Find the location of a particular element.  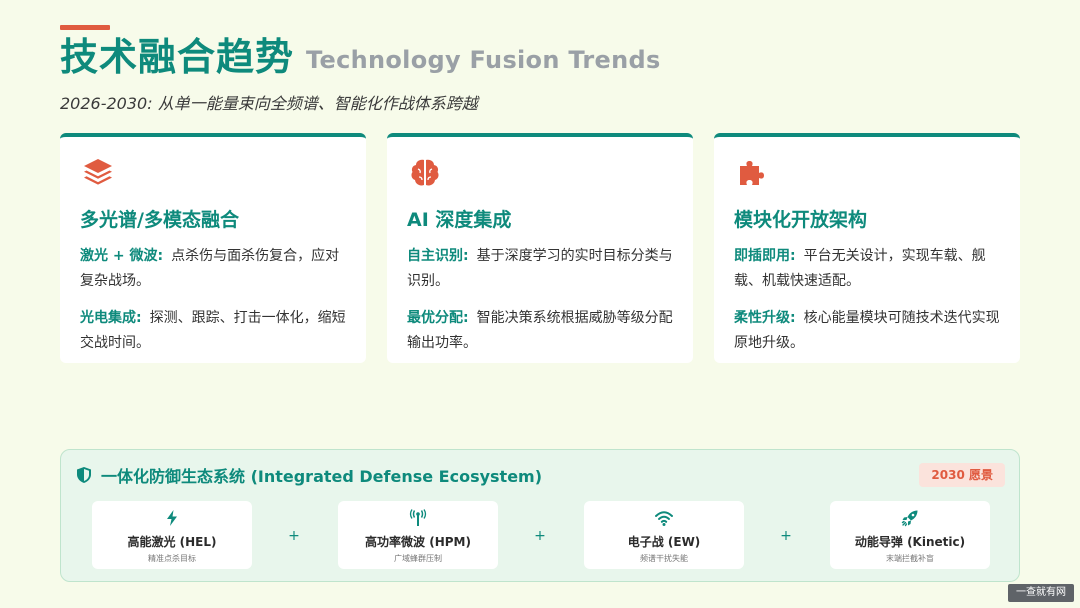

page-title-en: Technology Fusion Trends is located at coordinates (483, 60).